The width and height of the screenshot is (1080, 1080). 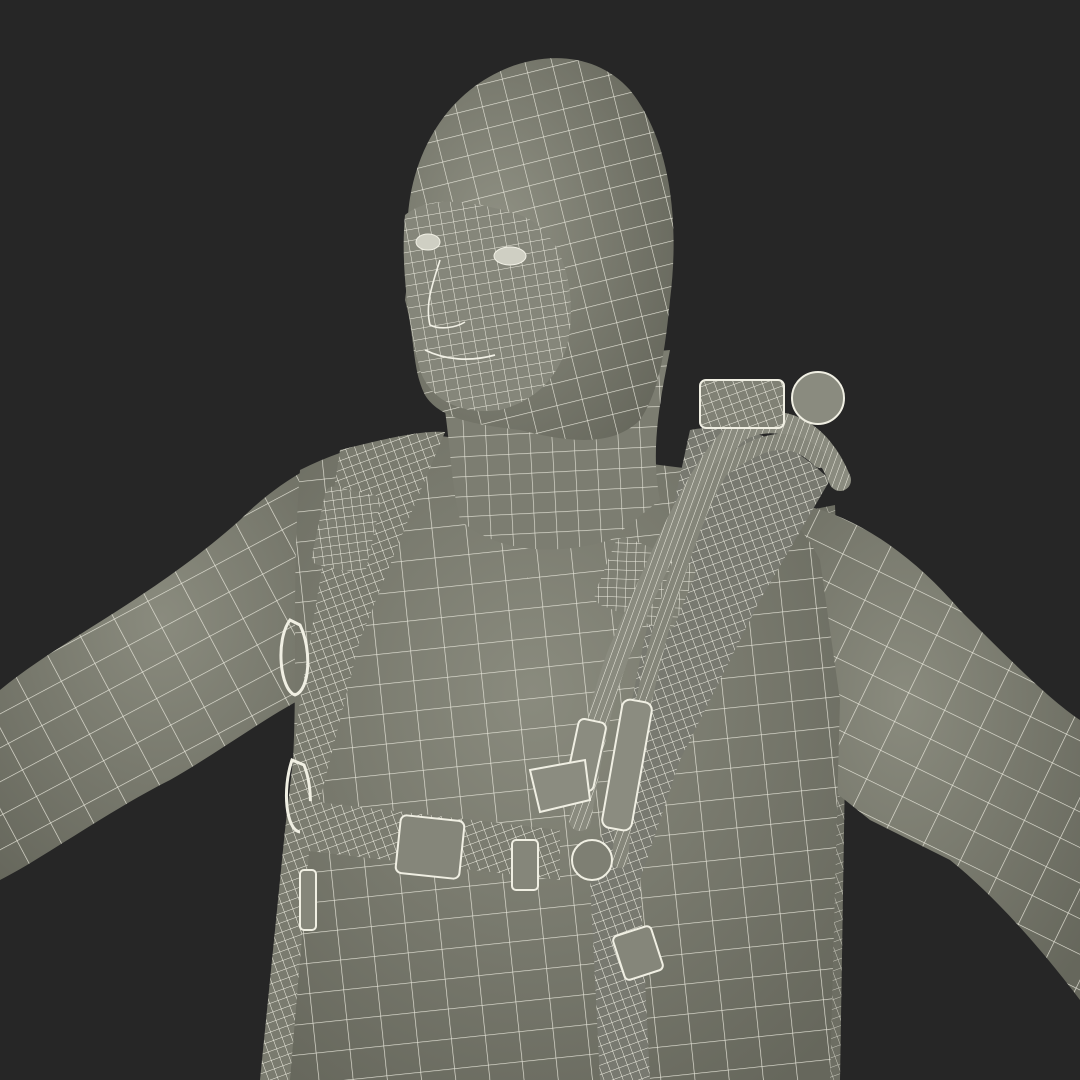 I want to click on hose-coupling, so click(x=592, y=860).